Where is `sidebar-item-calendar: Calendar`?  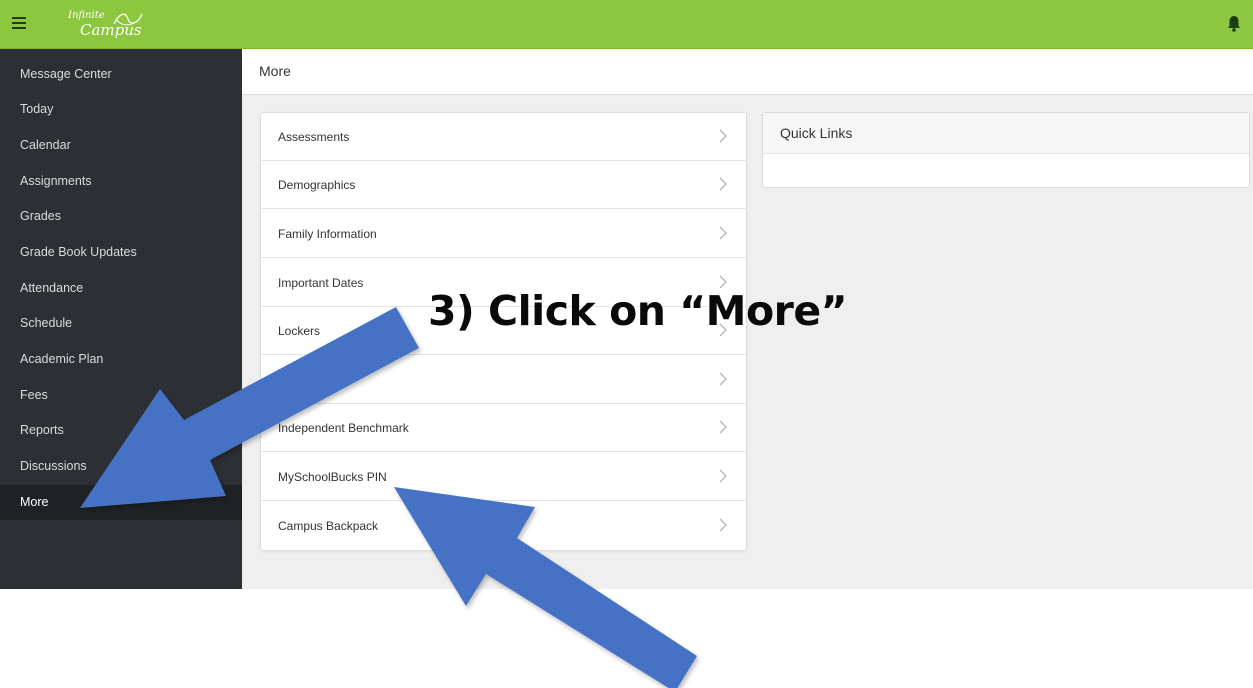 sidebar-item-calendar: Calendar is located at coordinates (121, 145).